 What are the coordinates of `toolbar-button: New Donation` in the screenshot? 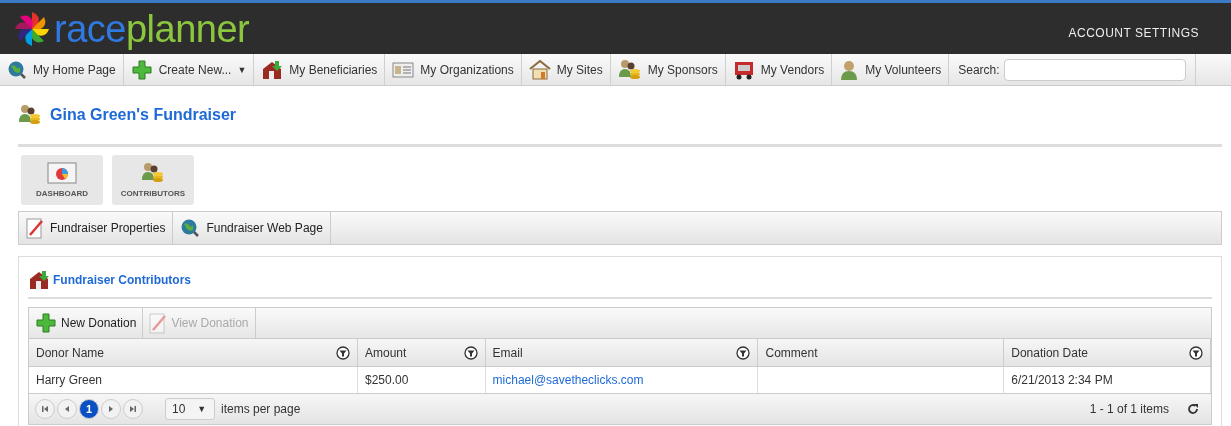 It's located at (86, 323).